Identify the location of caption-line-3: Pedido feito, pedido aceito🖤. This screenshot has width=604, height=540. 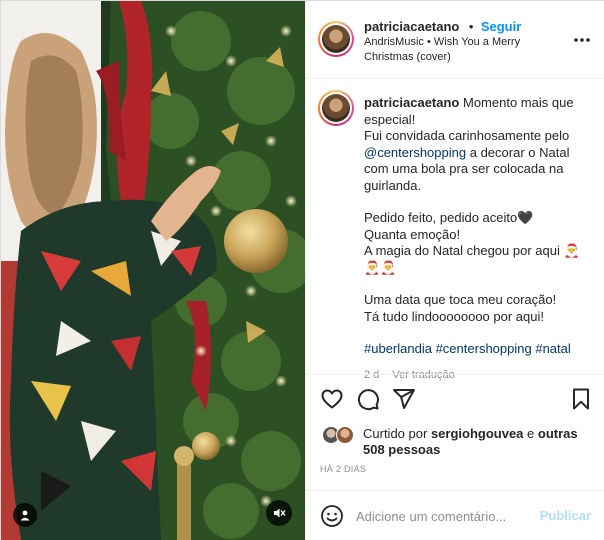
(449, 217).